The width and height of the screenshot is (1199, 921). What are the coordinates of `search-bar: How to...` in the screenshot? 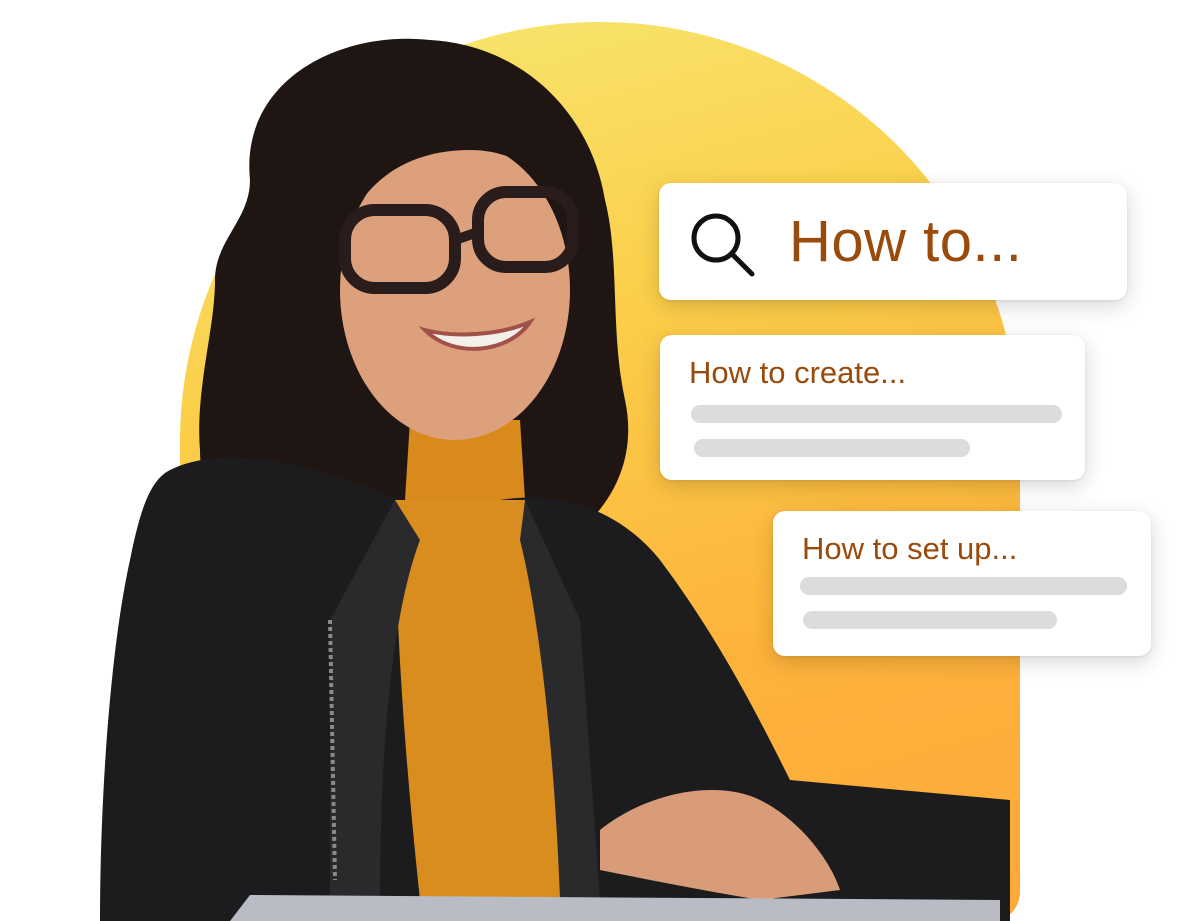 It's located at (893, 241).